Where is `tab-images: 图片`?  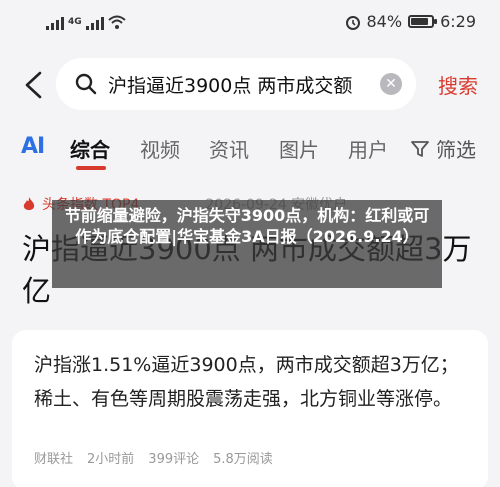 tab-images: 图片 is located at coordinates (299, 148).